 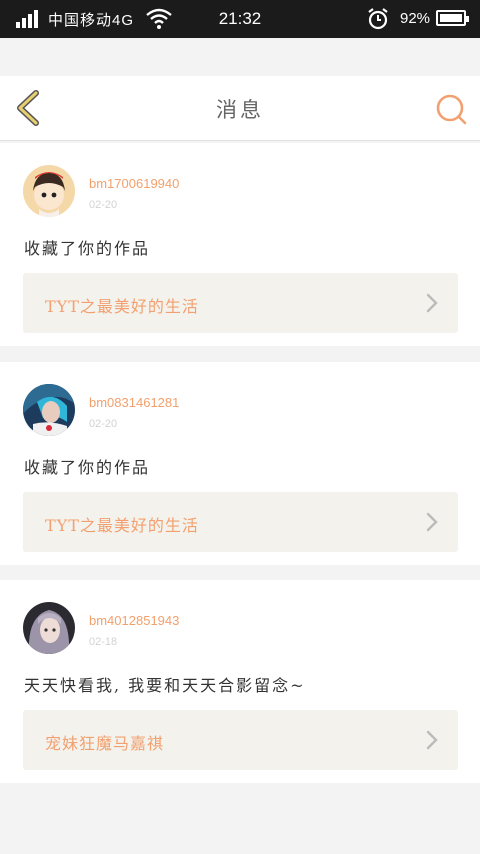 I want to click on search-icon, so click(x=451, y=109).